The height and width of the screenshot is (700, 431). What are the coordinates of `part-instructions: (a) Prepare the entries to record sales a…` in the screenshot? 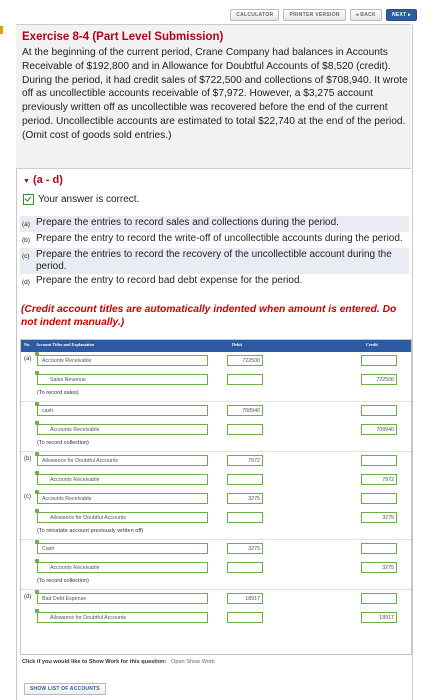 It's located at (214, 253).